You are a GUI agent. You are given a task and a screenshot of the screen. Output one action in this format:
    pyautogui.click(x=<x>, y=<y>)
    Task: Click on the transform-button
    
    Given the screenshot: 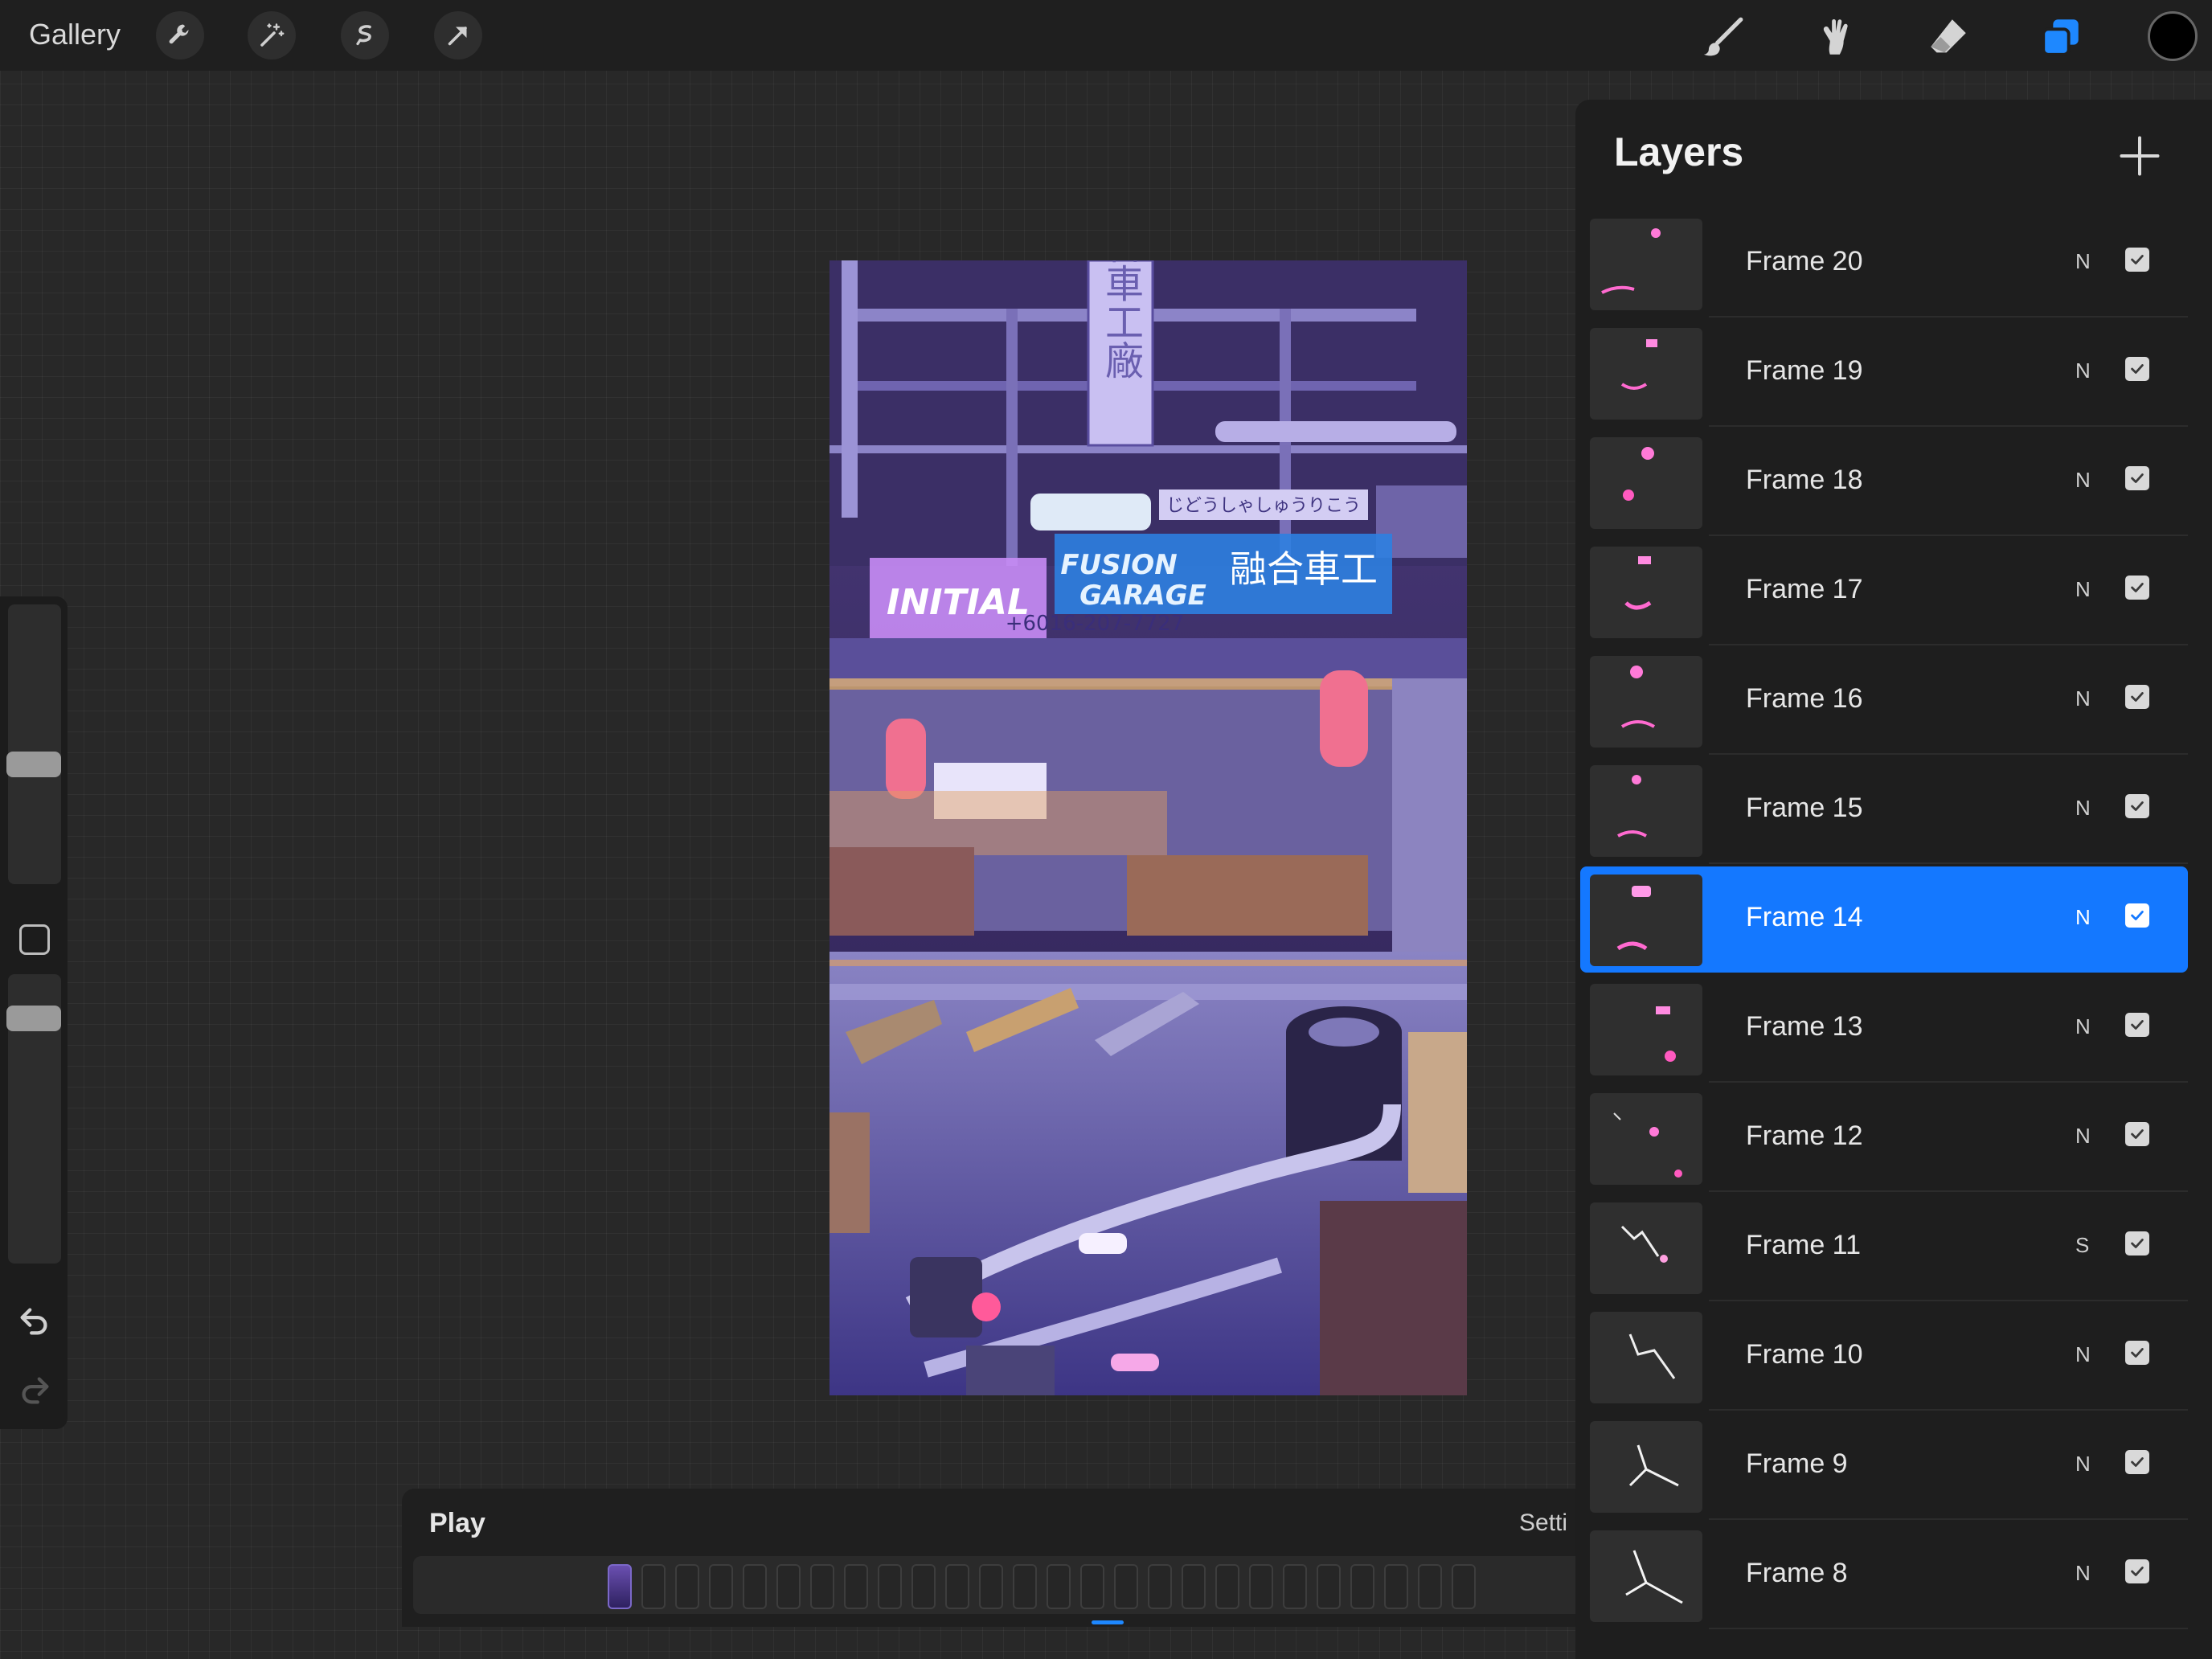 What is the action you would take?
    pyautogui.click(x=458, y=35)
    